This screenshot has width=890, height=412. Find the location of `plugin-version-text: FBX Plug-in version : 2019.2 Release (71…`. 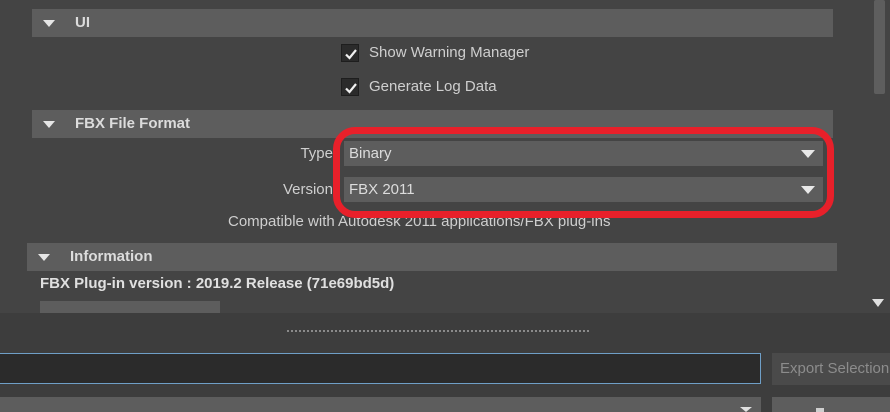

plugin-version-text: FBX Plug-in version : 2019.2 Release (71… is located at coordinates (217, 283).